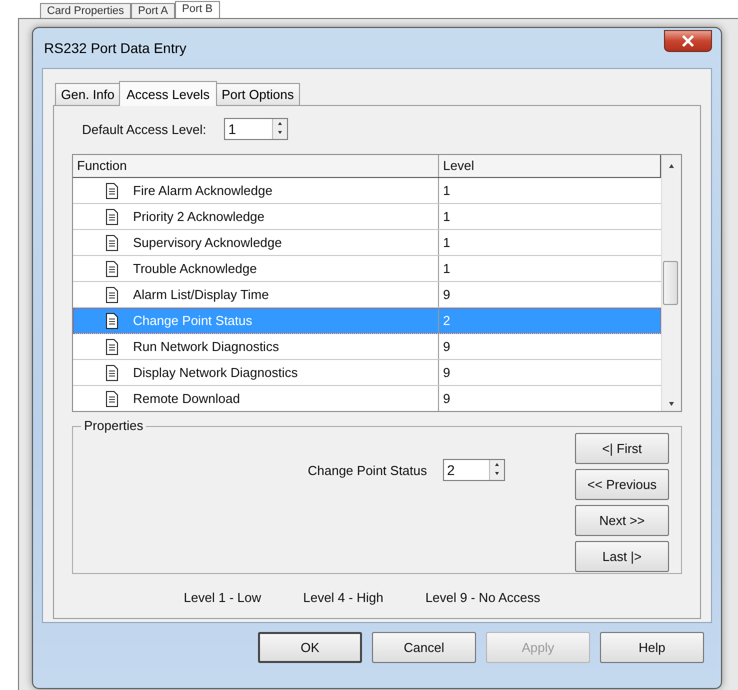 Image resolution: width=738 pixels, height=690 pixels. I want to click on background-tab: Card Properties, so click(86, 10).